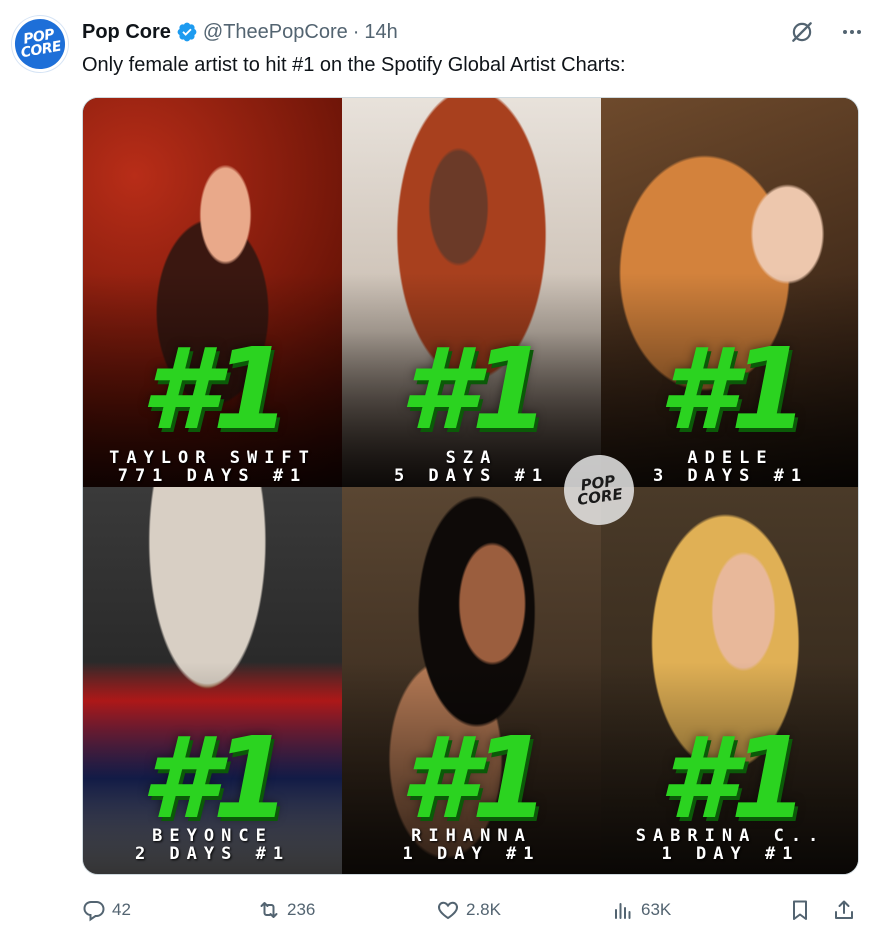 This screenshot has width=886, height=946. I want to click on display-name: Pop Core, so click(126, 32).